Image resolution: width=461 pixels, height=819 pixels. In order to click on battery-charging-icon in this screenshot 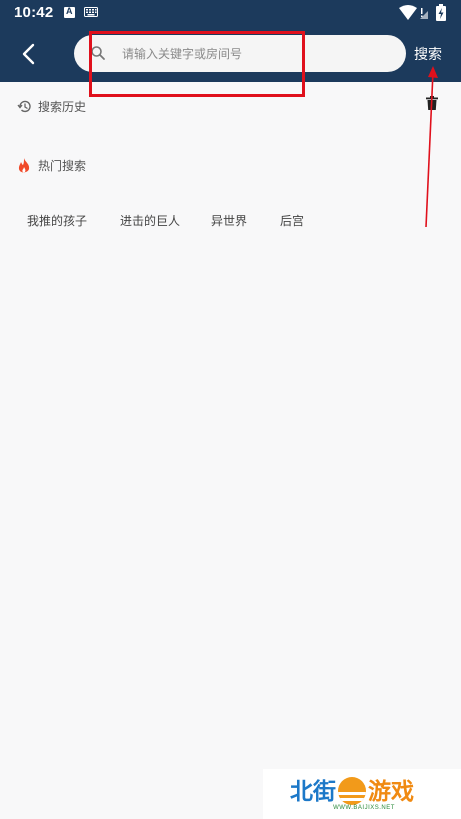, I will do `click(441, 12)`.